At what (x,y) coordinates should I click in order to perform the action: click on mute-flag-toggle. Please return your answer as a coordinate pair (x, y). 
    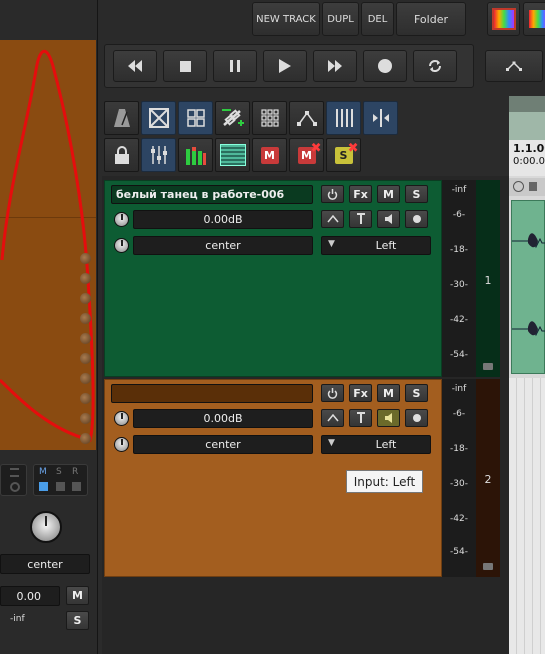
    Looking at the image, I should click on (43, 486).